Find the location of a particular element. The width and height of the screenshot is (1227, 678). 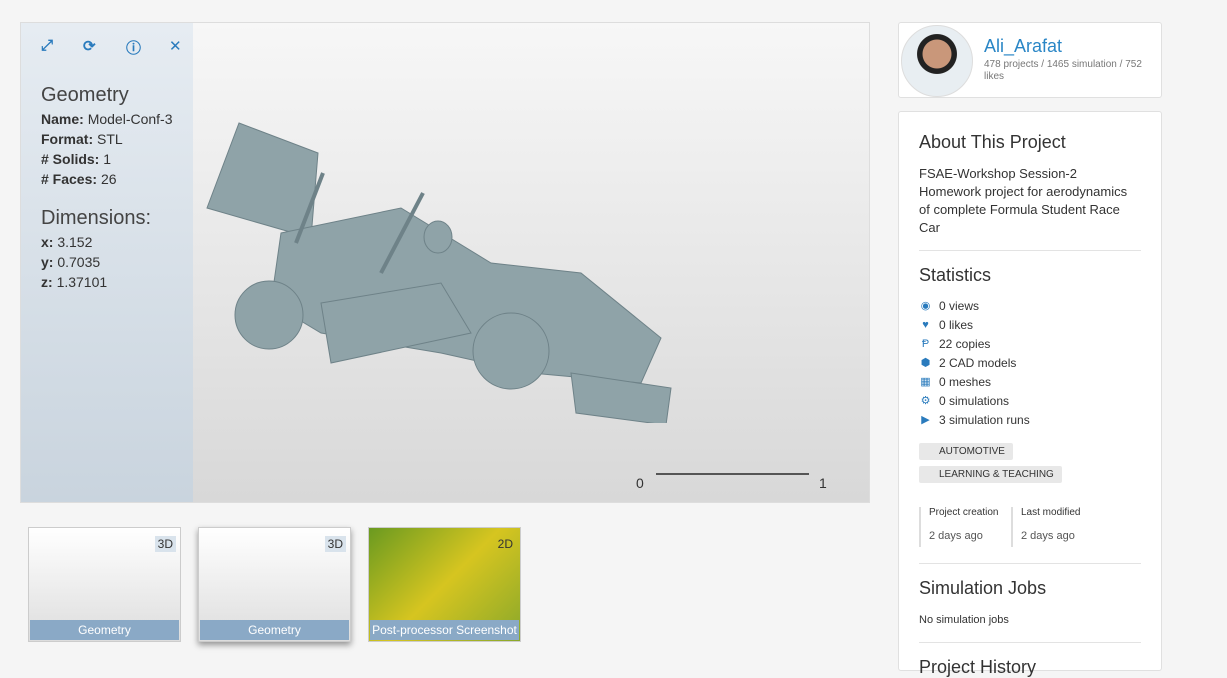

dim-y: y: 0.7035 is located at coordinates (107, 262).